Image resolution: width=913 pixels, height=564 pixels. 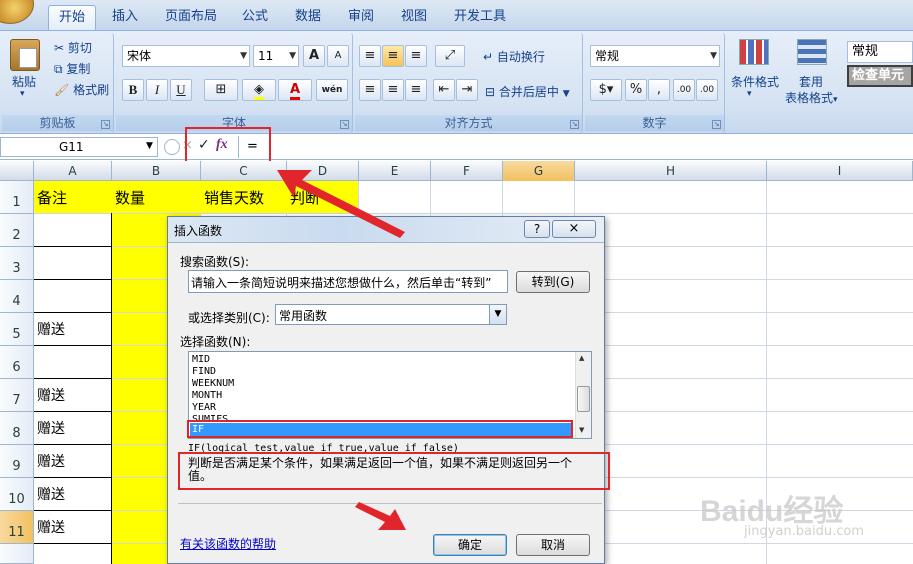 What do you see at coordinates (380, 516) in the screenshot?
I see `annotation-arrow-down` at bounding box center [380, 516].